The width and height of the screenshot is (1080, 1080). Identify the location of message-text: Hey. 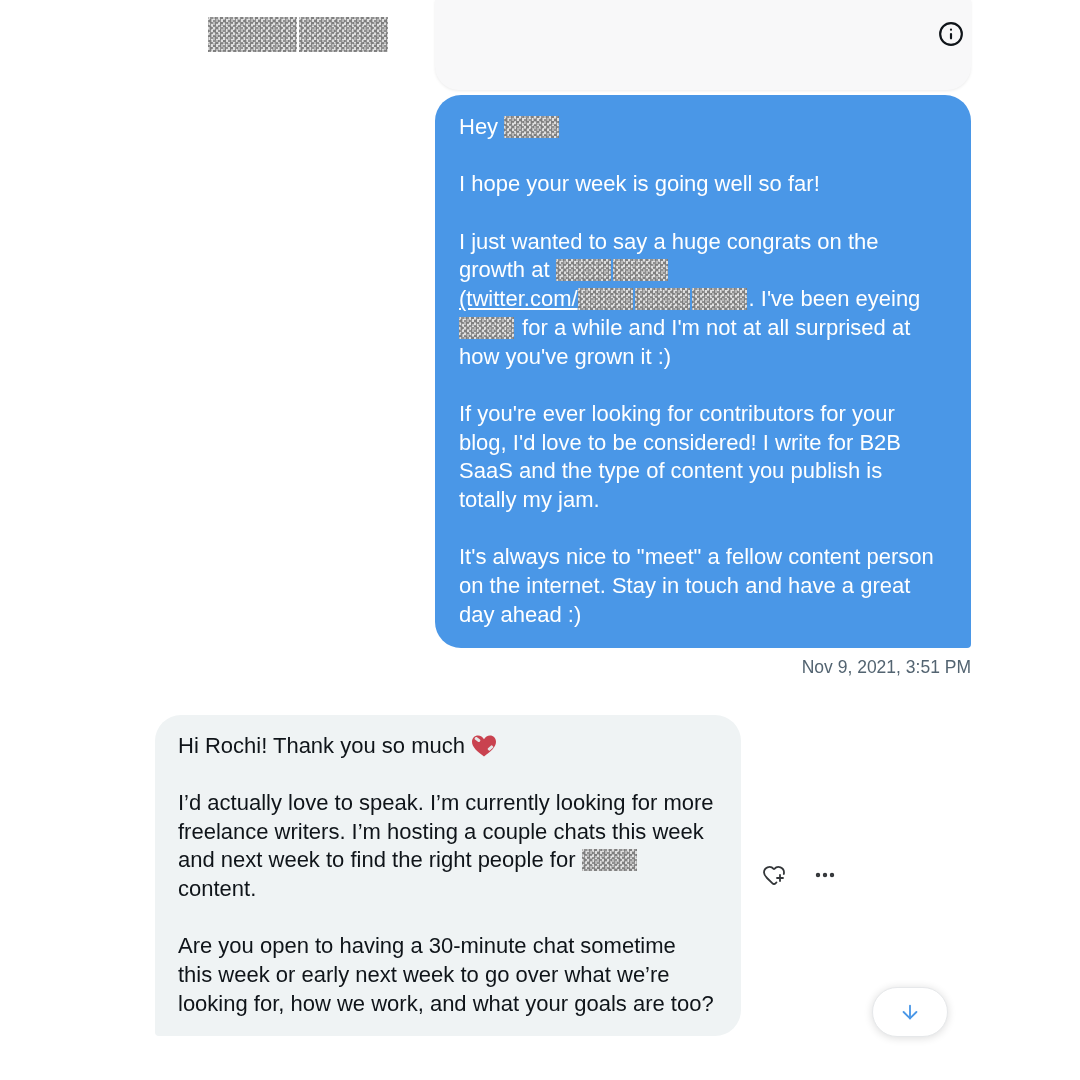
(701, 127).